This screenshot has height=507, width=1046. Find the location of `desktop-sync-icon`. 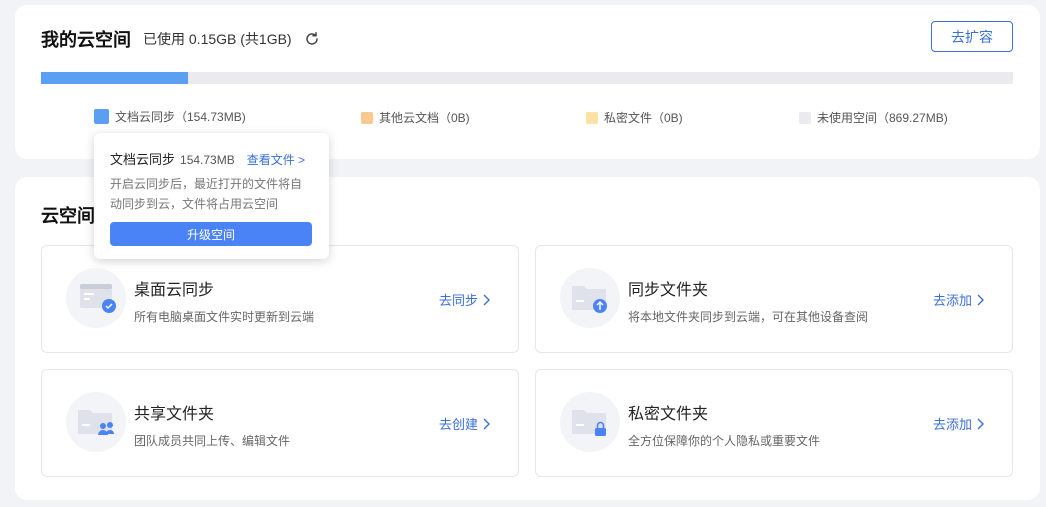

desktop-sync-icon is located at coordinates (96, 298).